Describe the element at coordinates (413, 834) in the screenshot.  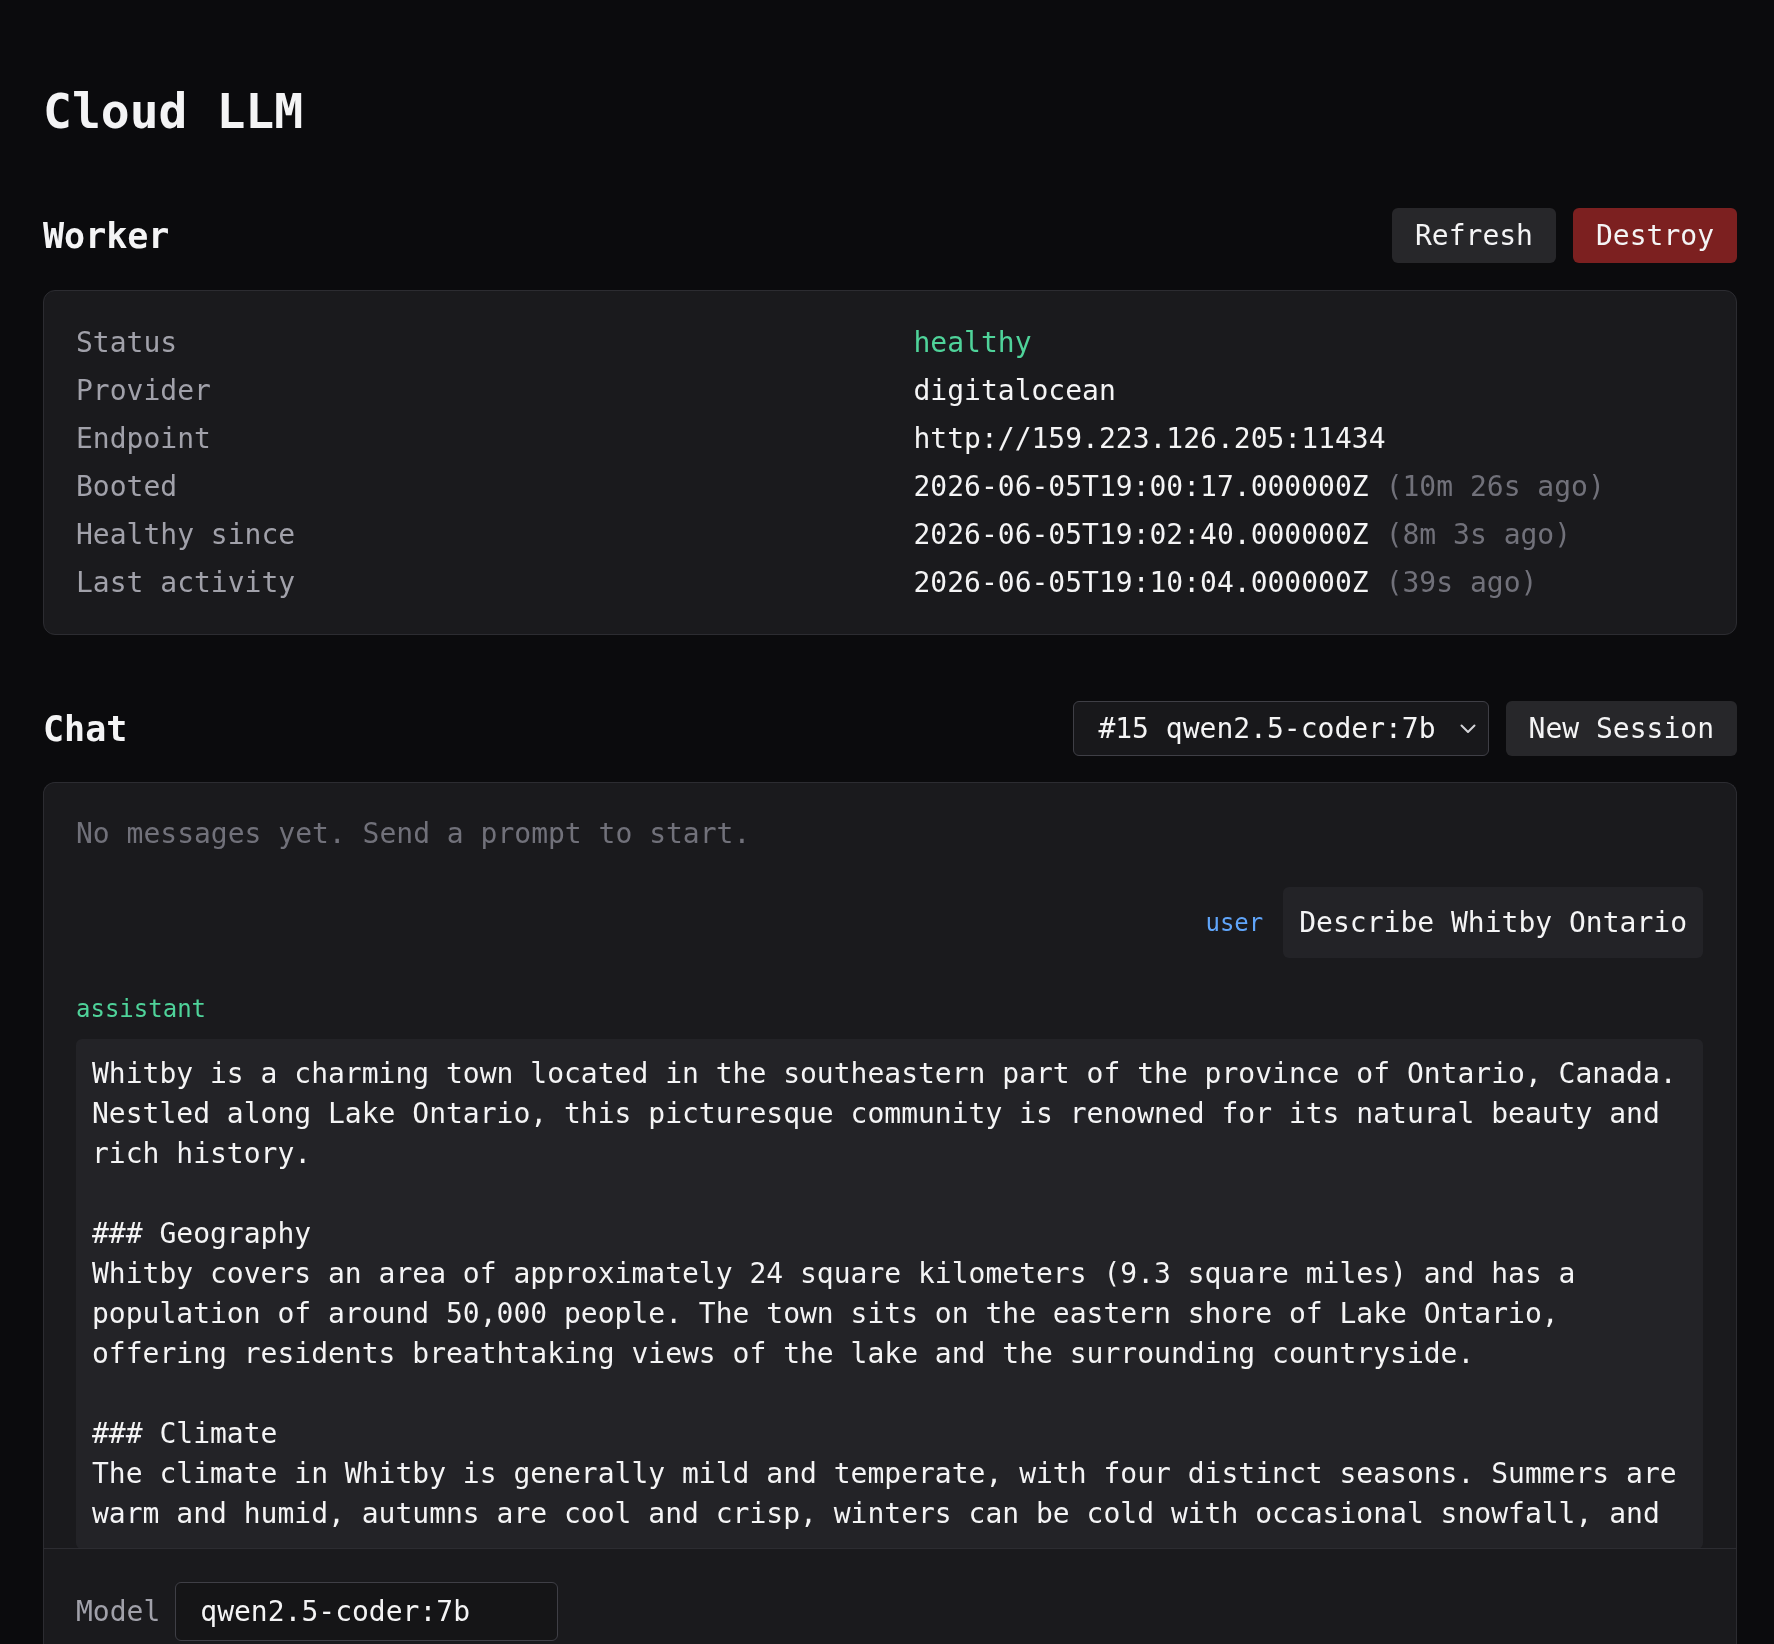
I see `empty-state-text: No messages yet. Send a prompt to start.` at that location.